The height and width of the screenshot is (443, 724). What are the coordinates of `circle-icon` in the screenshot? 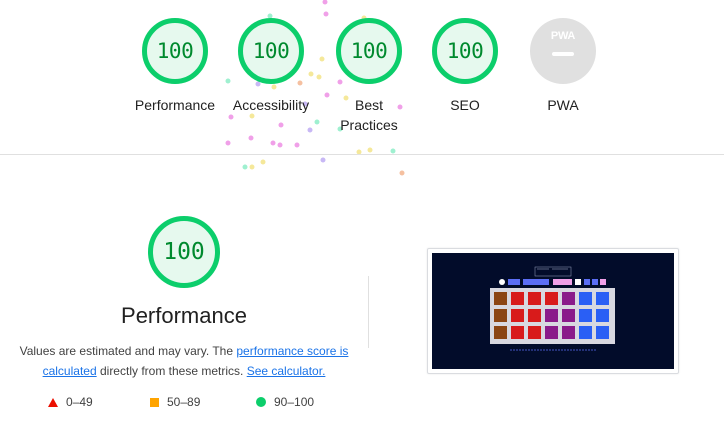 It's located at (261, 402).